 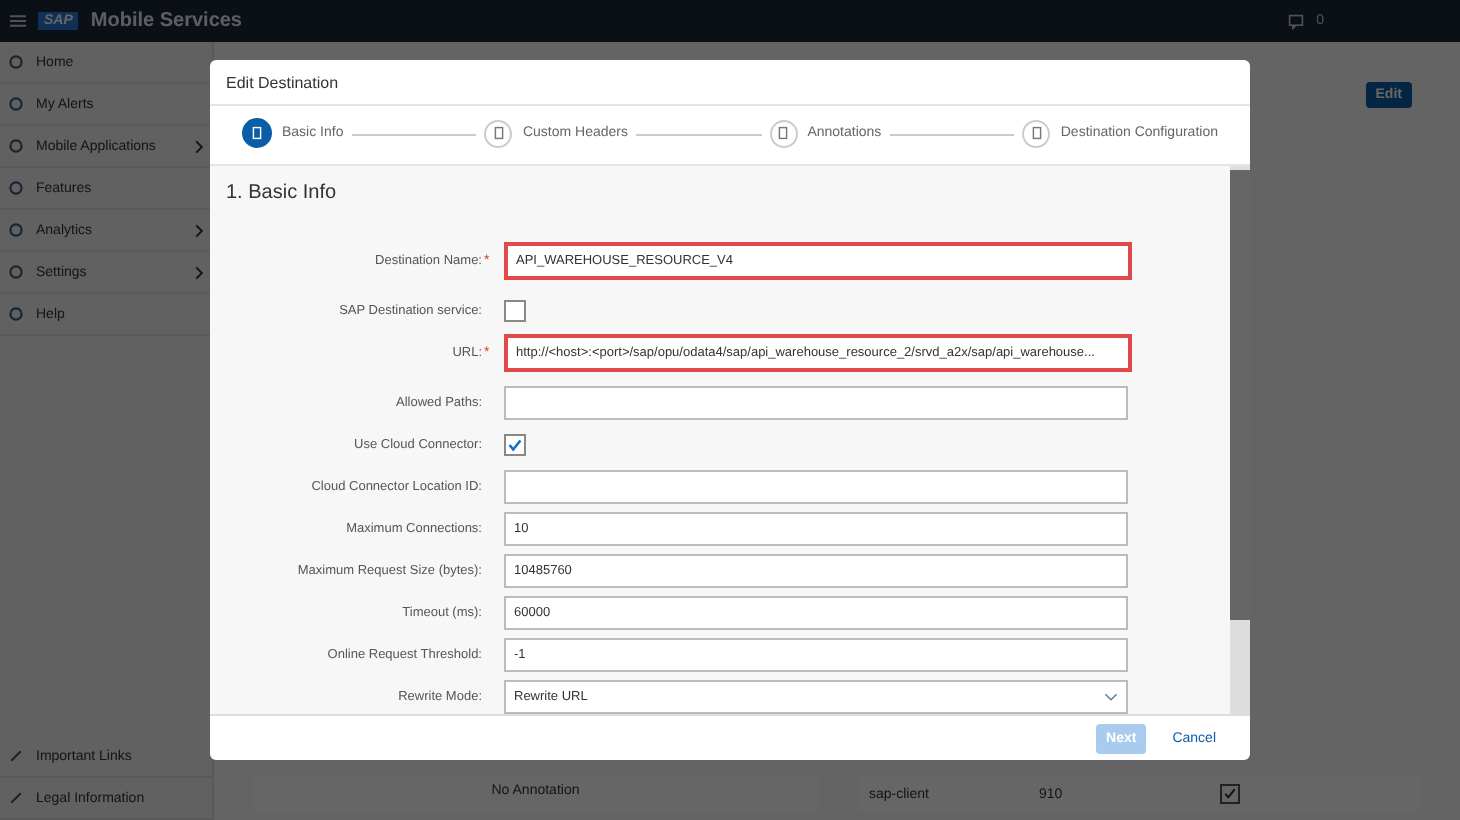 I want to click on app-title: Mobile Services, so click(x=166, y=21).